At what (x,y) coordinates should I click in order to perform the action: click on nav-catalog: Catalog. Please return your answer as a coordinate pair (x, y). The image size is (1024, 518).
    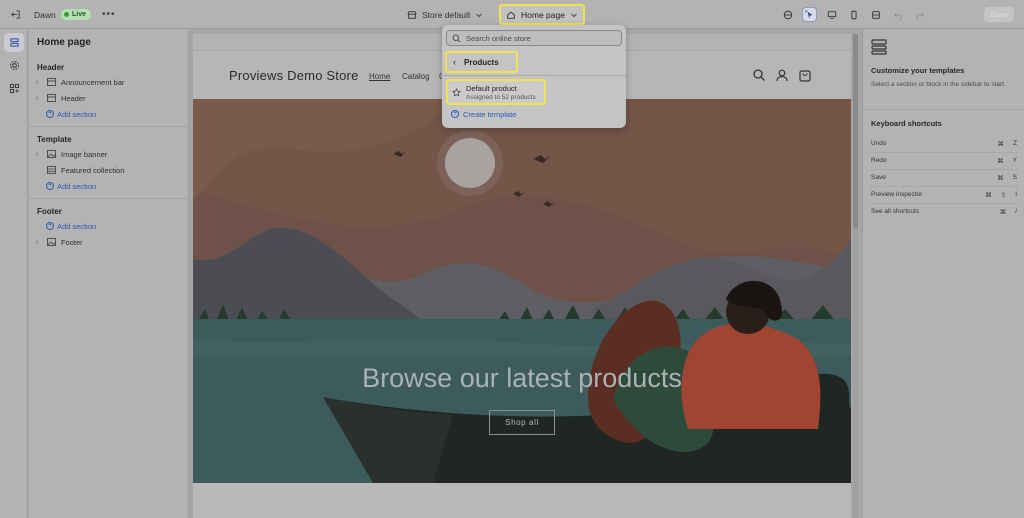
    Looking at the image, I should click on (416, 76).